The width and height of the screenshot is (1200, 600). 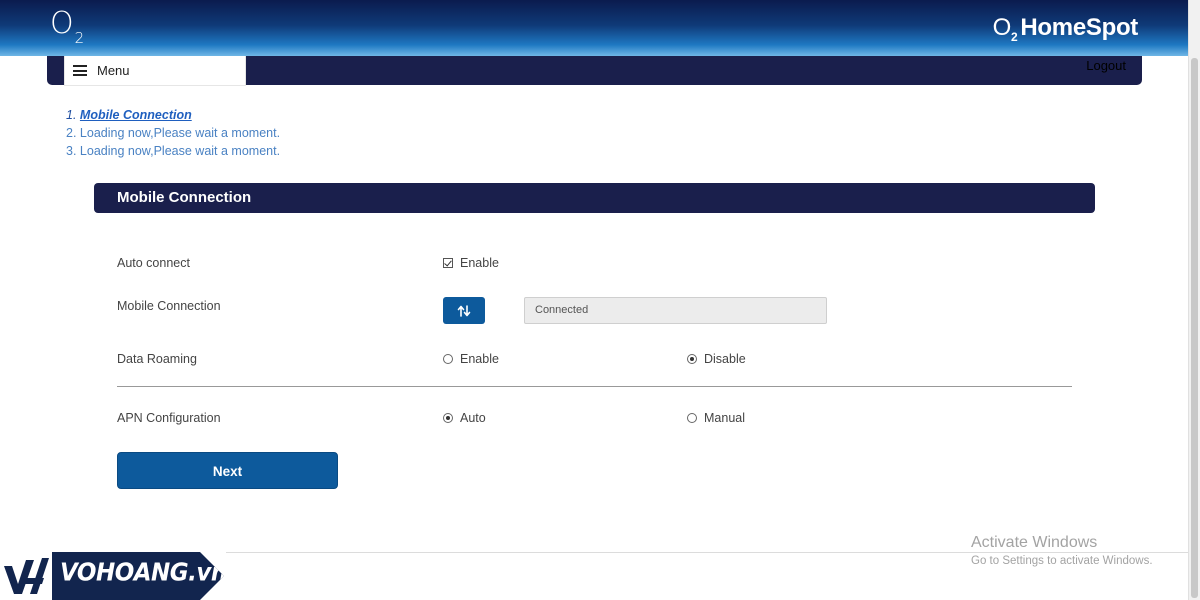 I want to click on vertical-scrollbar, so click(x=1194, y=300).